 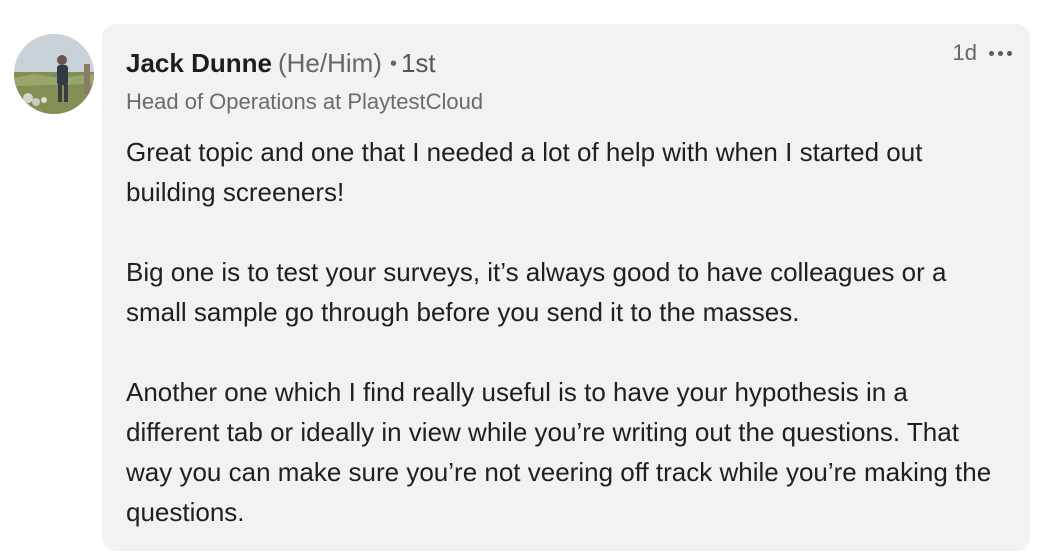 I want to click on author-line: Jack Dunne (He/Him) • 1st, so click(x=566, y=64).